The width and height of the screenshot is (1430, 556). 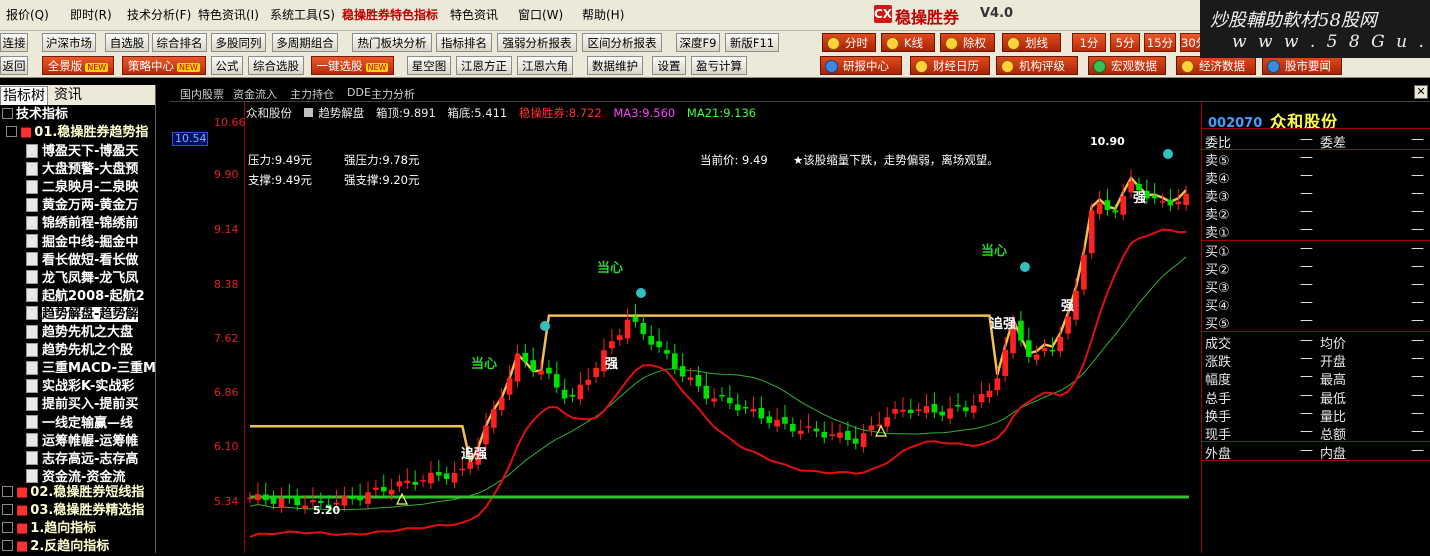 I want to click on tree-item: 黄金万两-黄金万, so click(x=77, y=206).